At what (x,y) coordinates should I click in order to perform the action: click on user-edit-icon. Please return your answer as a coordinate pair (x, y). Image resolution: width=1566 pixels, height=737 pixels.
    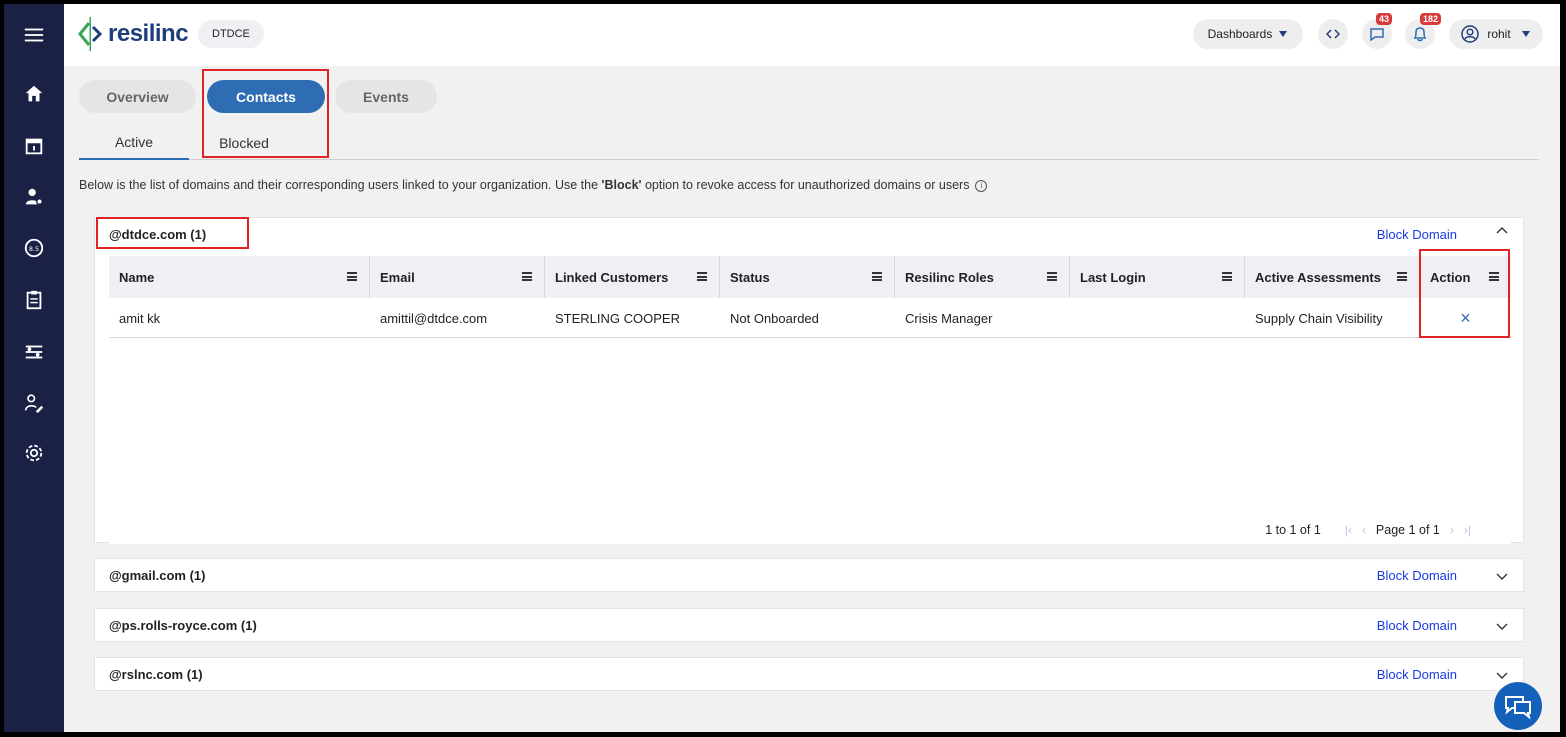
    Looking at the image, I should click on (34, 403).